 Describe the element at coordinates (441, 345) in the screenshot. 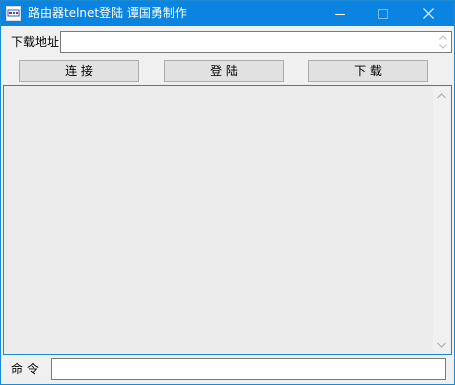

I see `scroll-down-icon` at that location.